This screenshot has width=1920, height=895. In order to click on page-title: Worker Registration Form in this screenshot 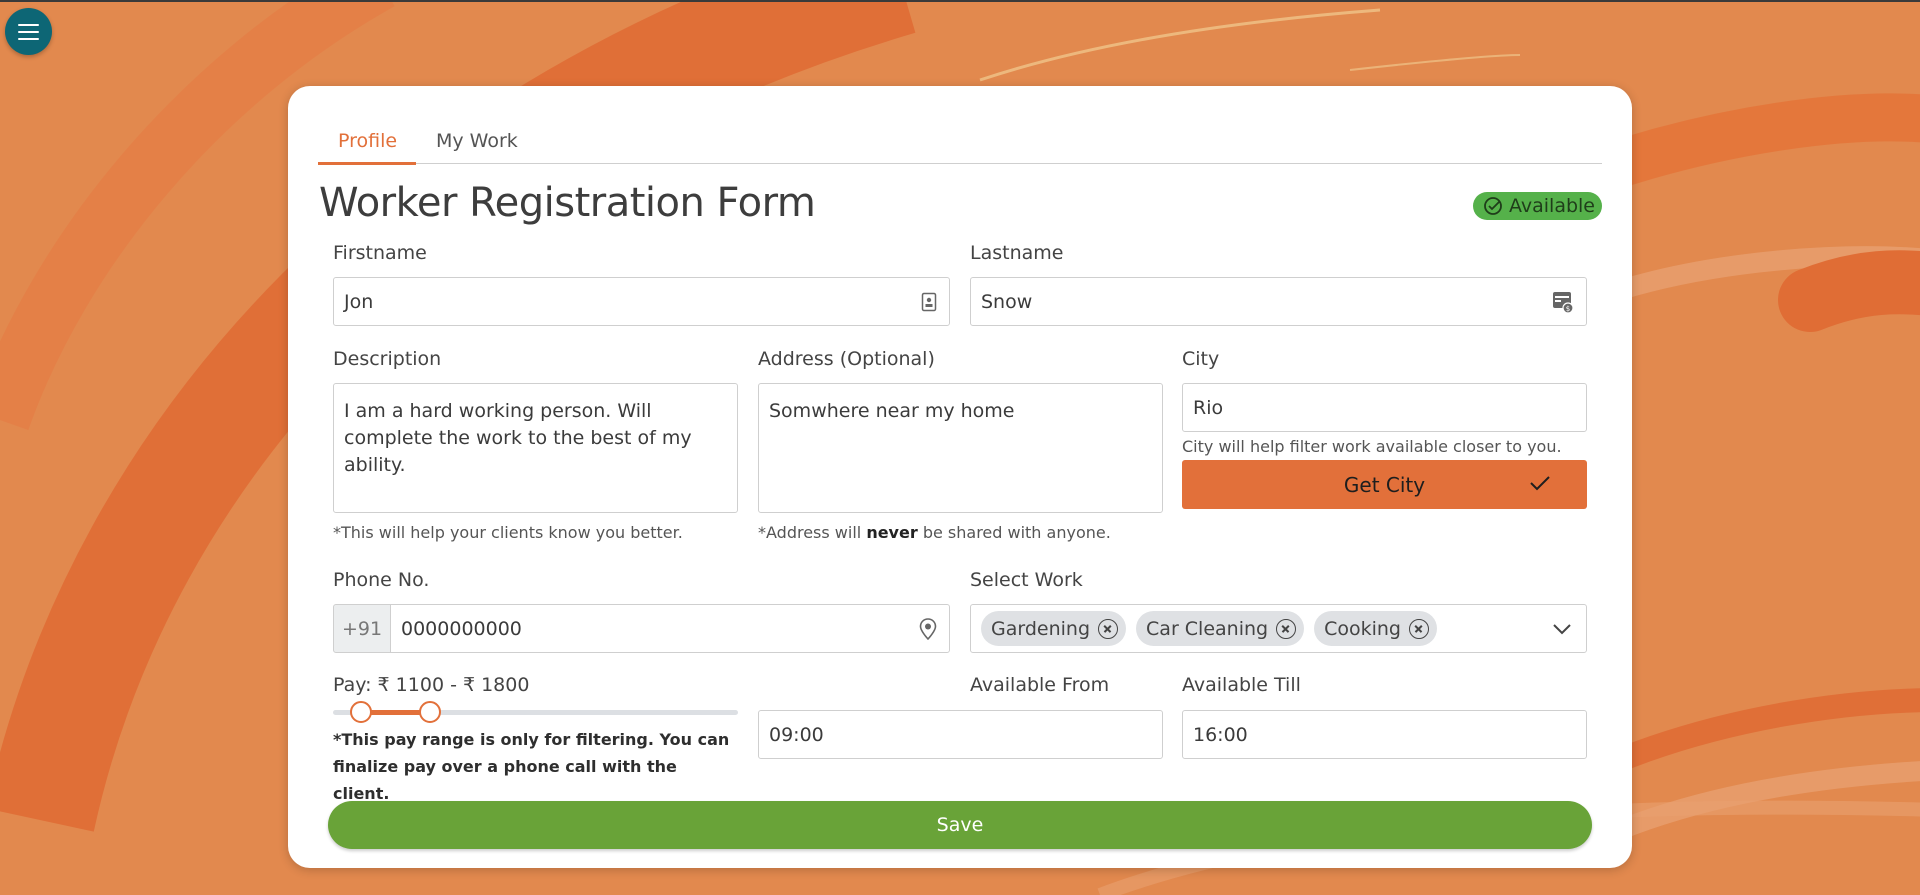, I will do `click(567, 203)`.